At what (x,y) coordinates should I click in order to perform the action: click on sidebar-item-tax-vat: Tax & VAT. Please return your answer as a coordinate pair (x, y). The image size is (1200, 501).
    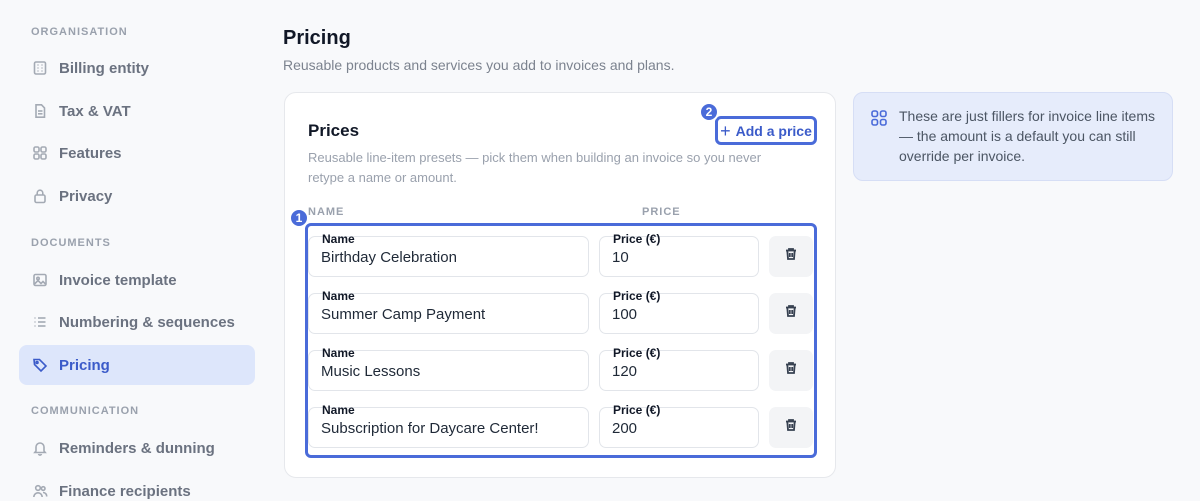
    Looking at the image, I should click on (137, 111).